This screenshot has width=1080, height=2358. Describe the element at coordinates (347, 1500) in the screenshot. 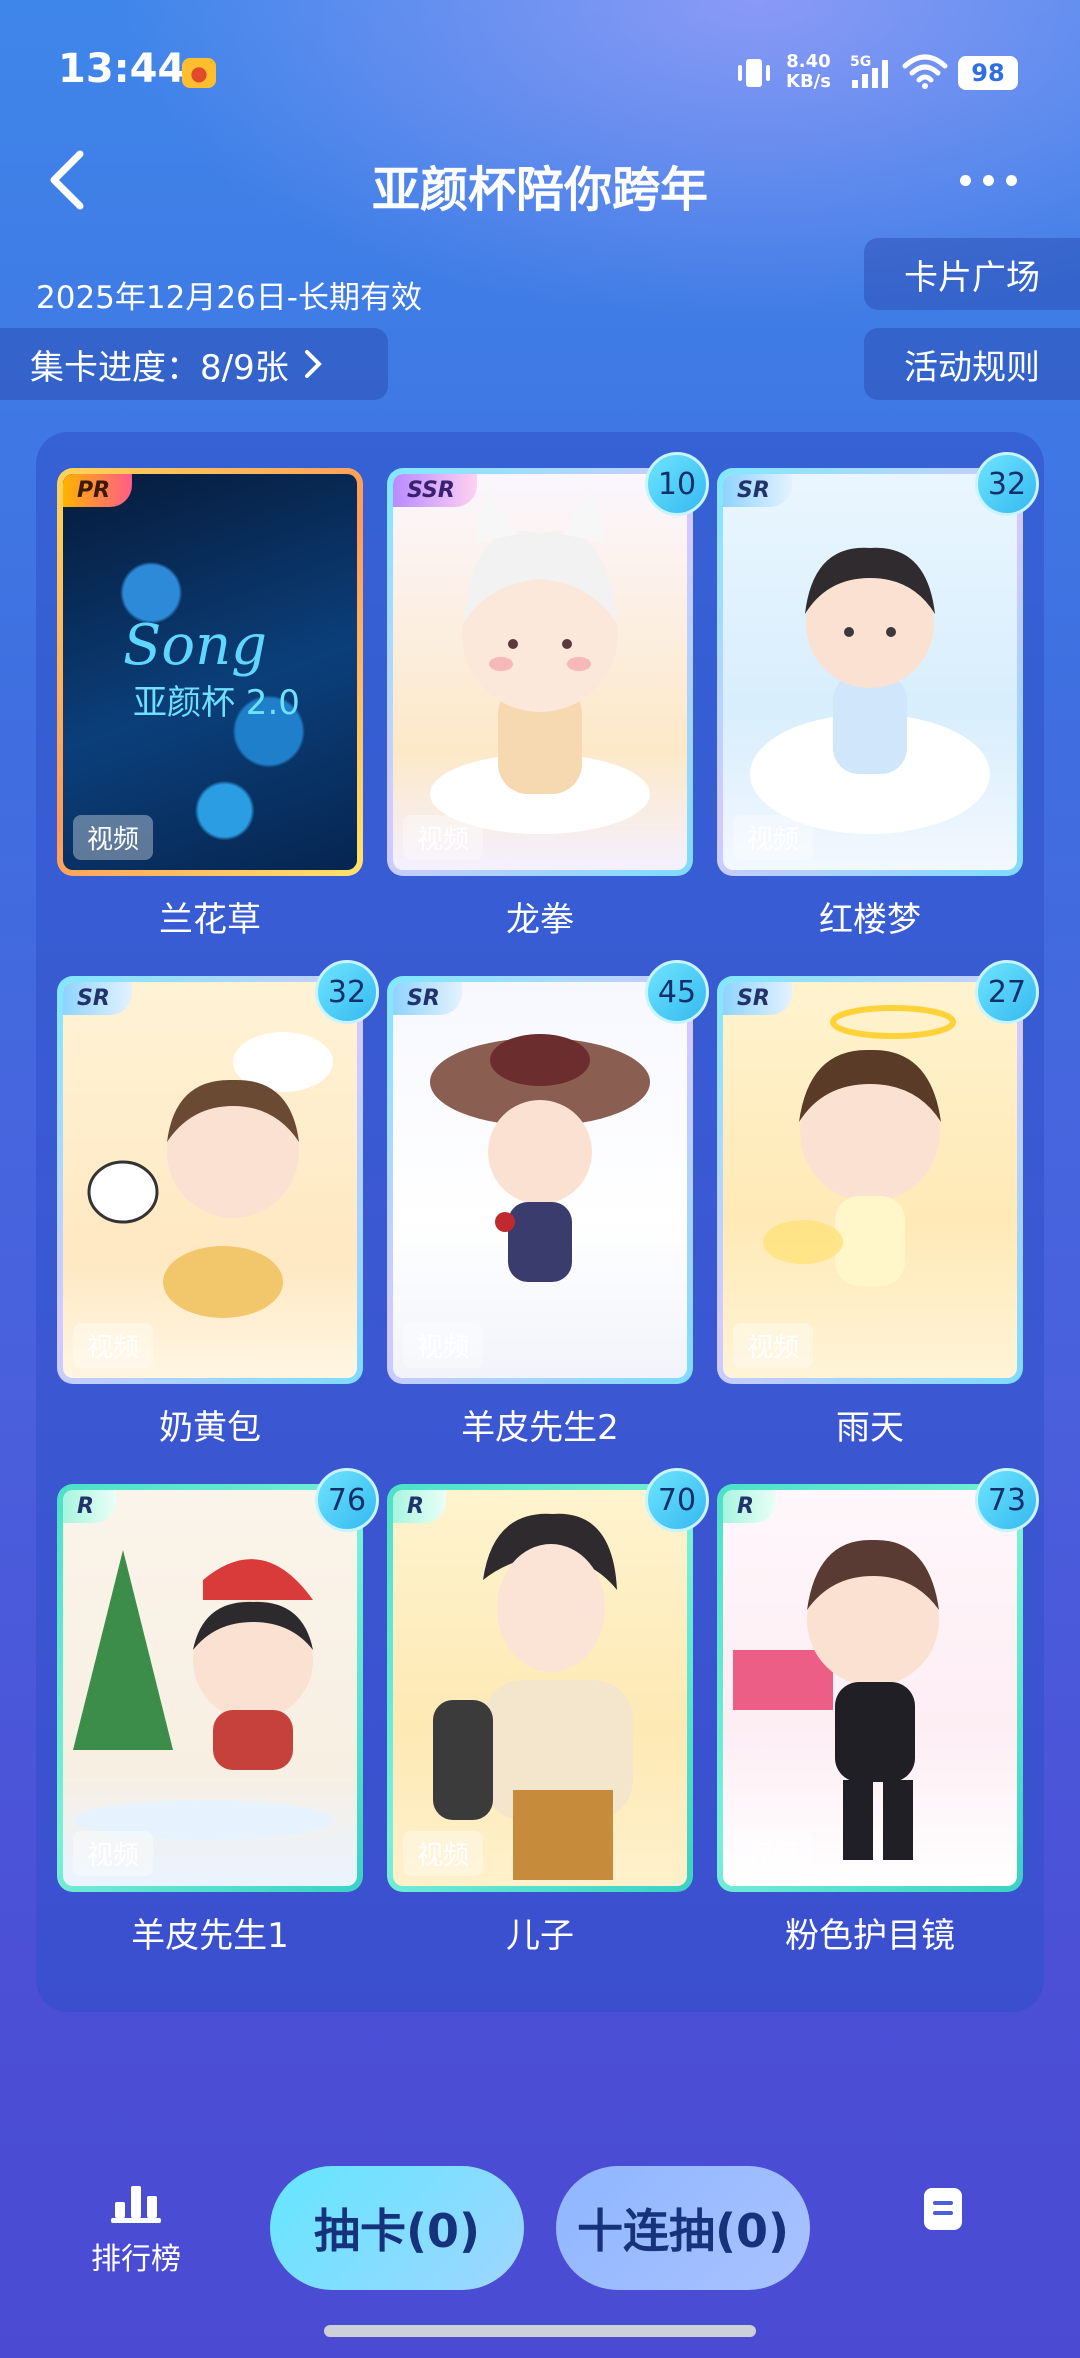

I see `card-count-badge: 76` at that location.